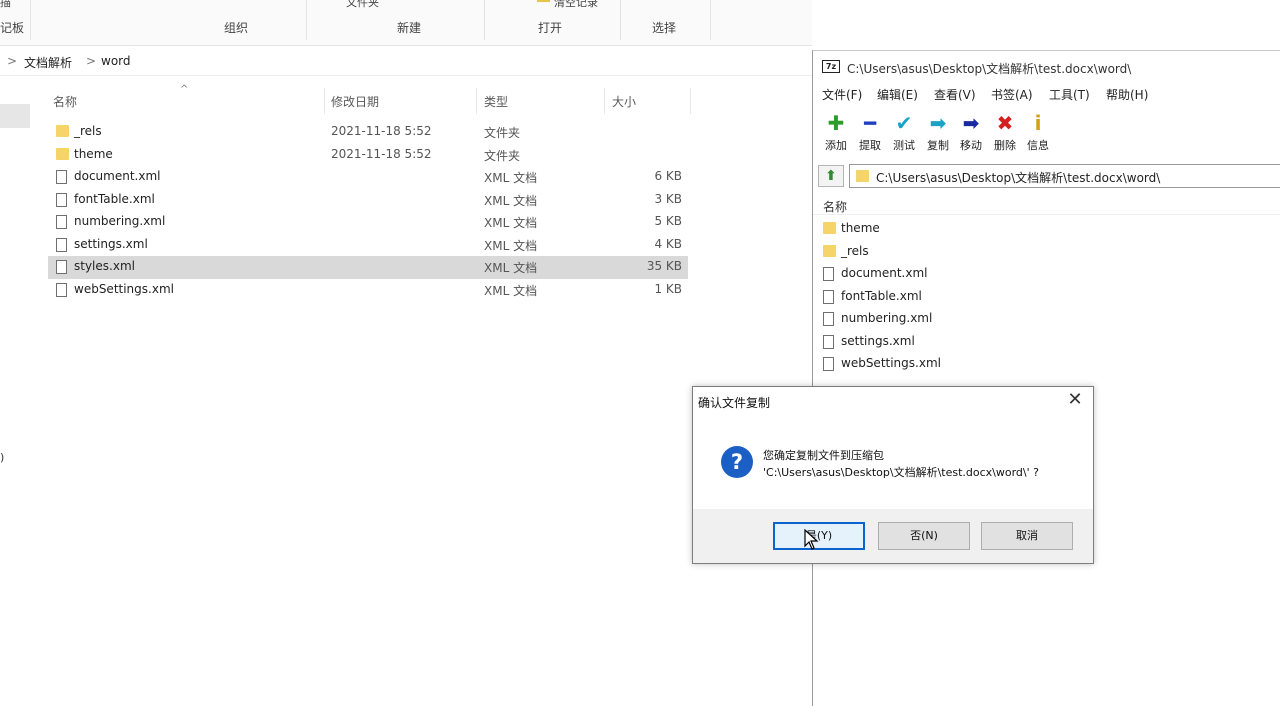  Describe the element at coordinates (1127, 94) in the screenshot. I see `menu-help: 帮助(H)` at that location.